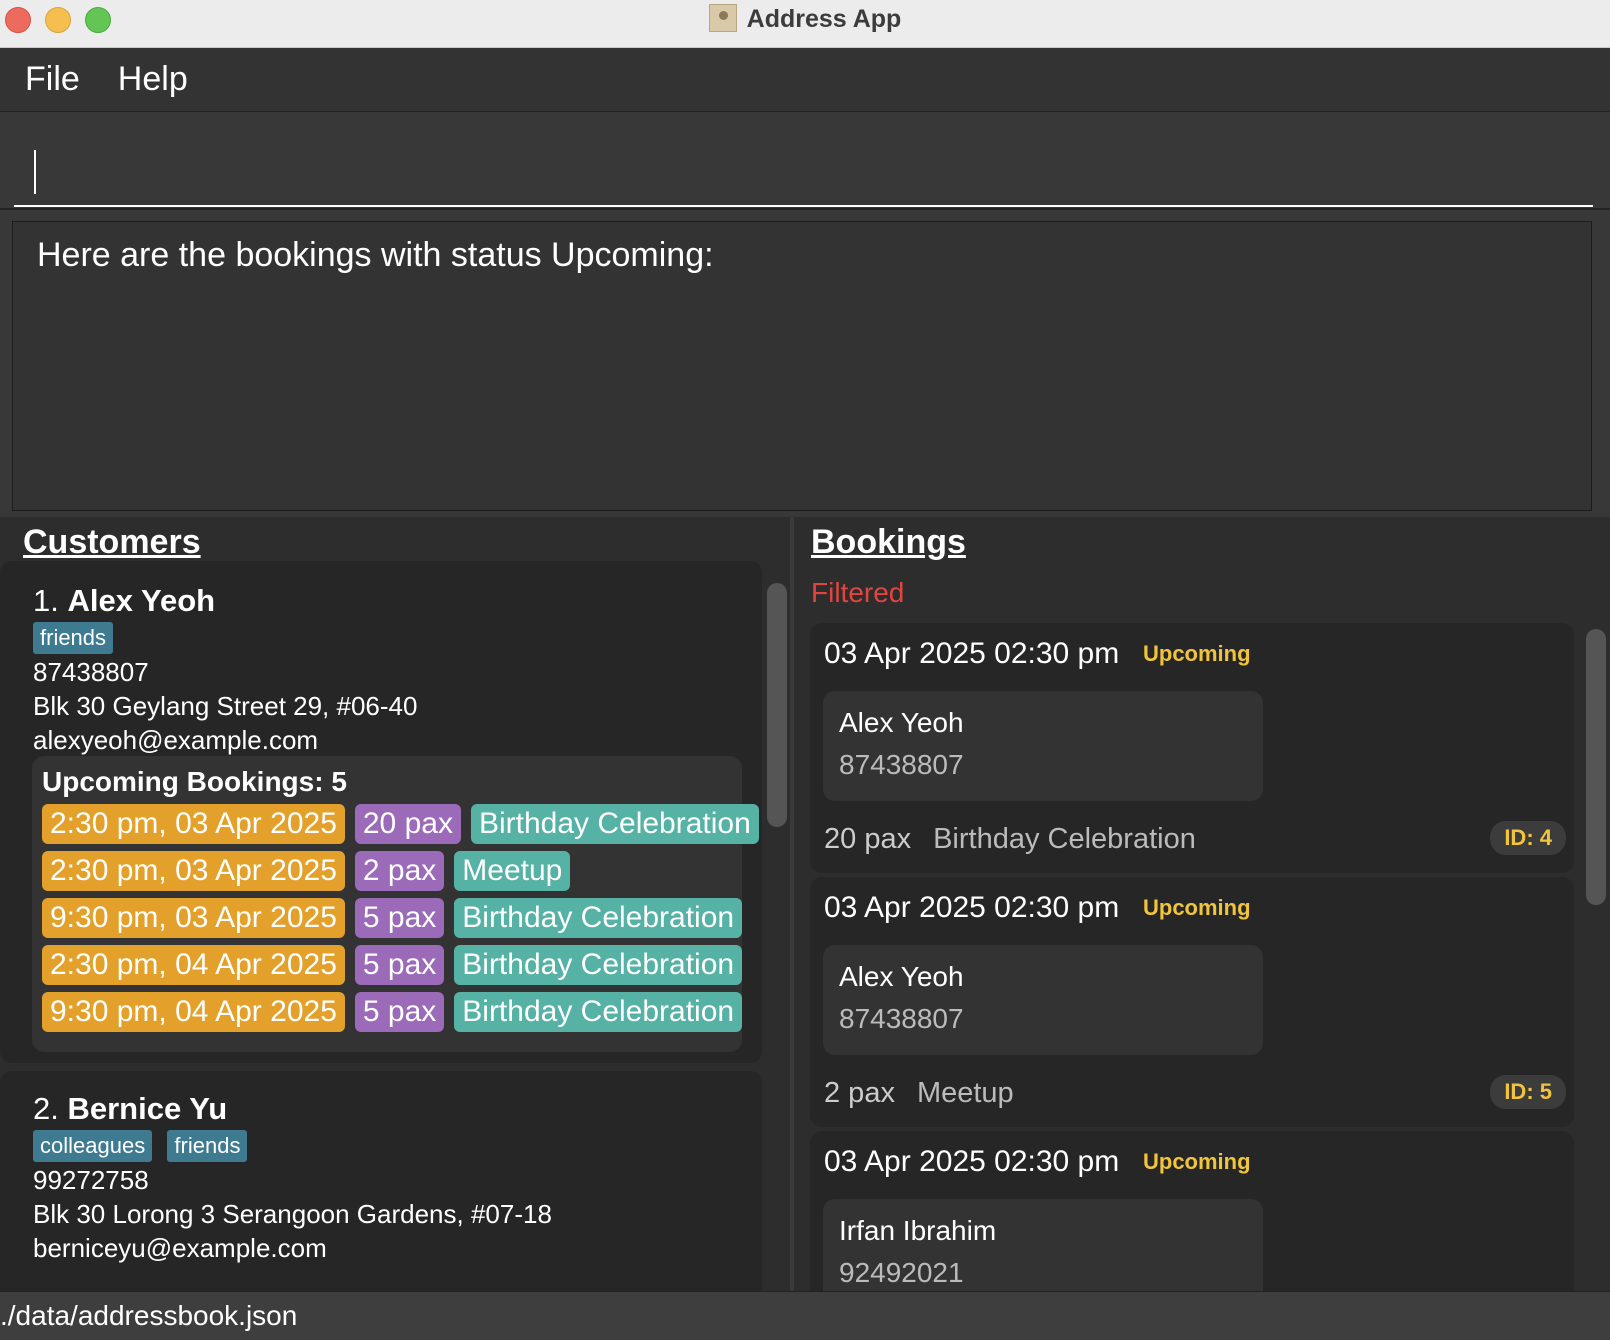 The width and height of the screenshot is (1610, 1340). Describe the element at coordinates (1528, 838) in the screenshot. I see `booking-id-badge: ID: 4` at that location.